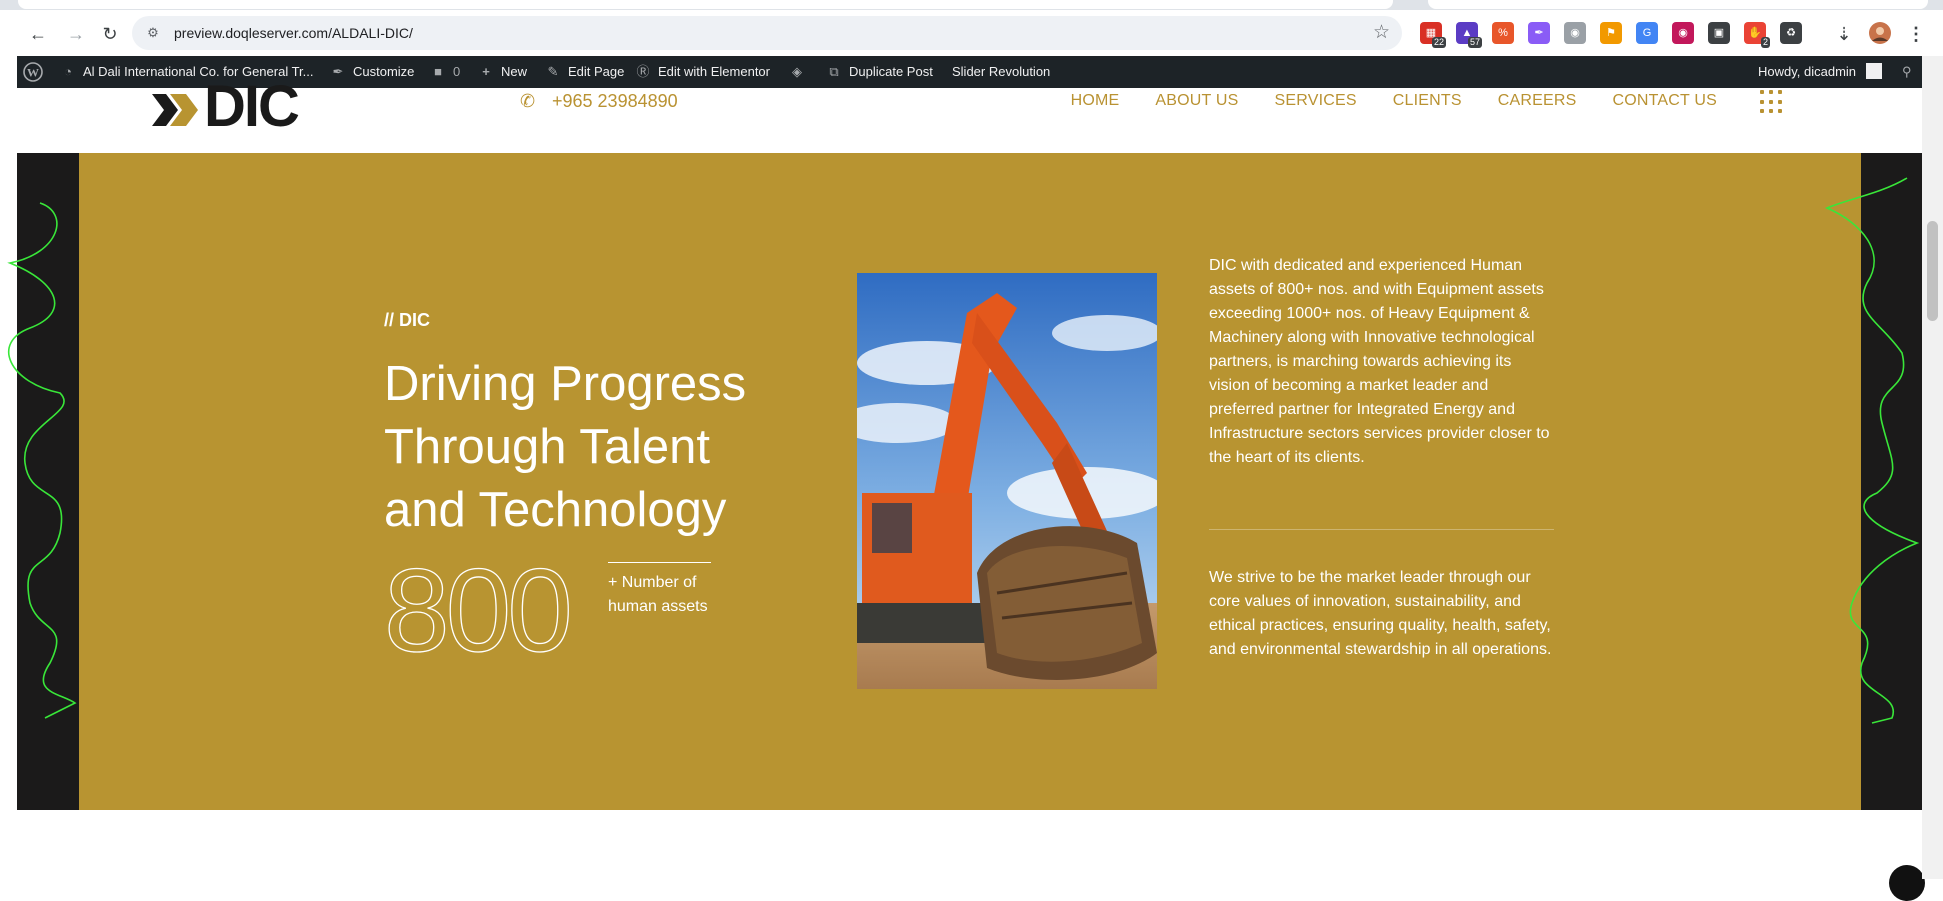 This screenshot has width=1943, height=901. What do you see at coordinates (68, 71) in the screenshot?
I see `dashboard-icon: ◔` at bounding box center [68, 71].